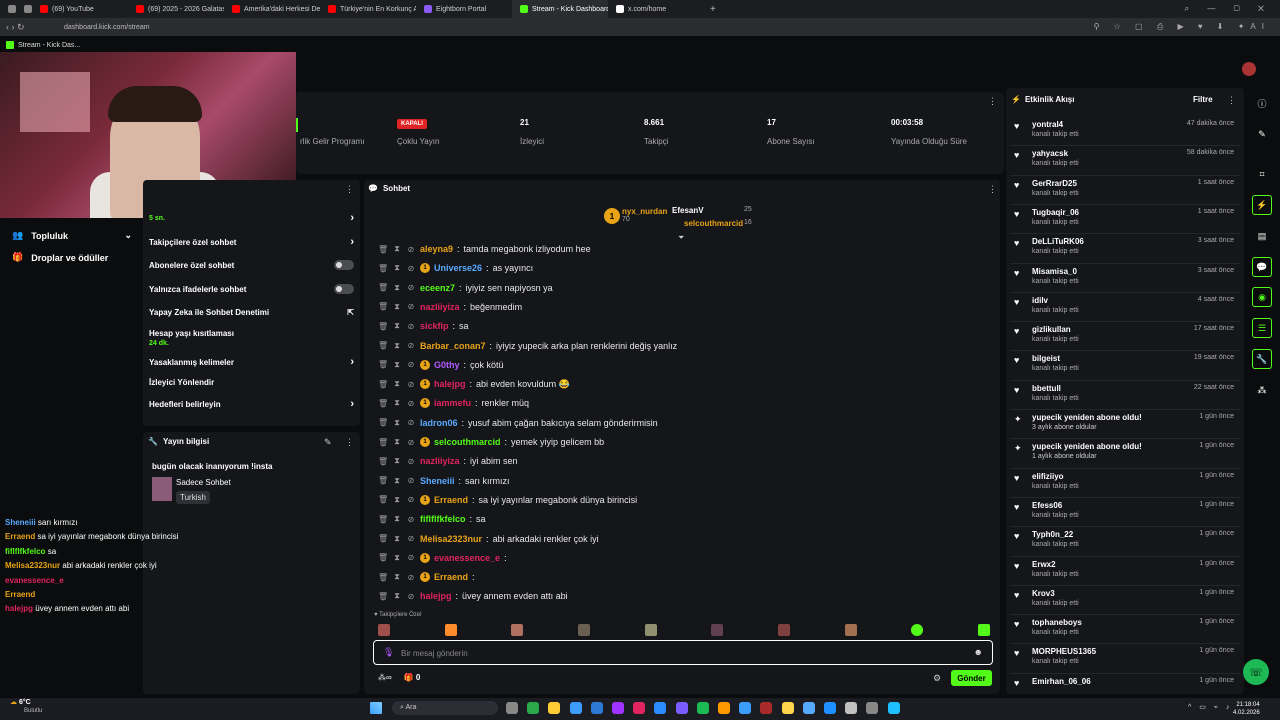 The image size is (1280, 720). I want to click on activity-item: ♥ GerRrarD25 kanalı takip etti 1 saat önce, so click(1124, 192).